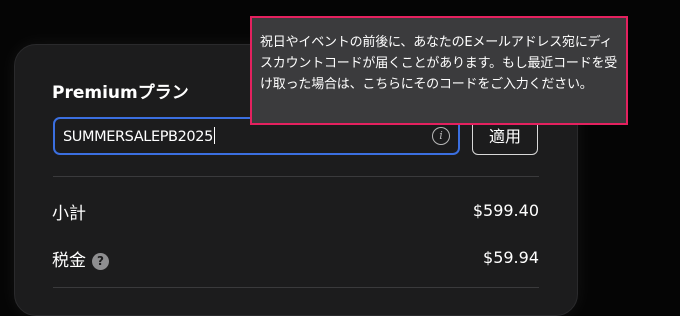 The width and height of the screenshot is (680, 316). I want to click on subtotal-label: 小計, so click(69, 214).